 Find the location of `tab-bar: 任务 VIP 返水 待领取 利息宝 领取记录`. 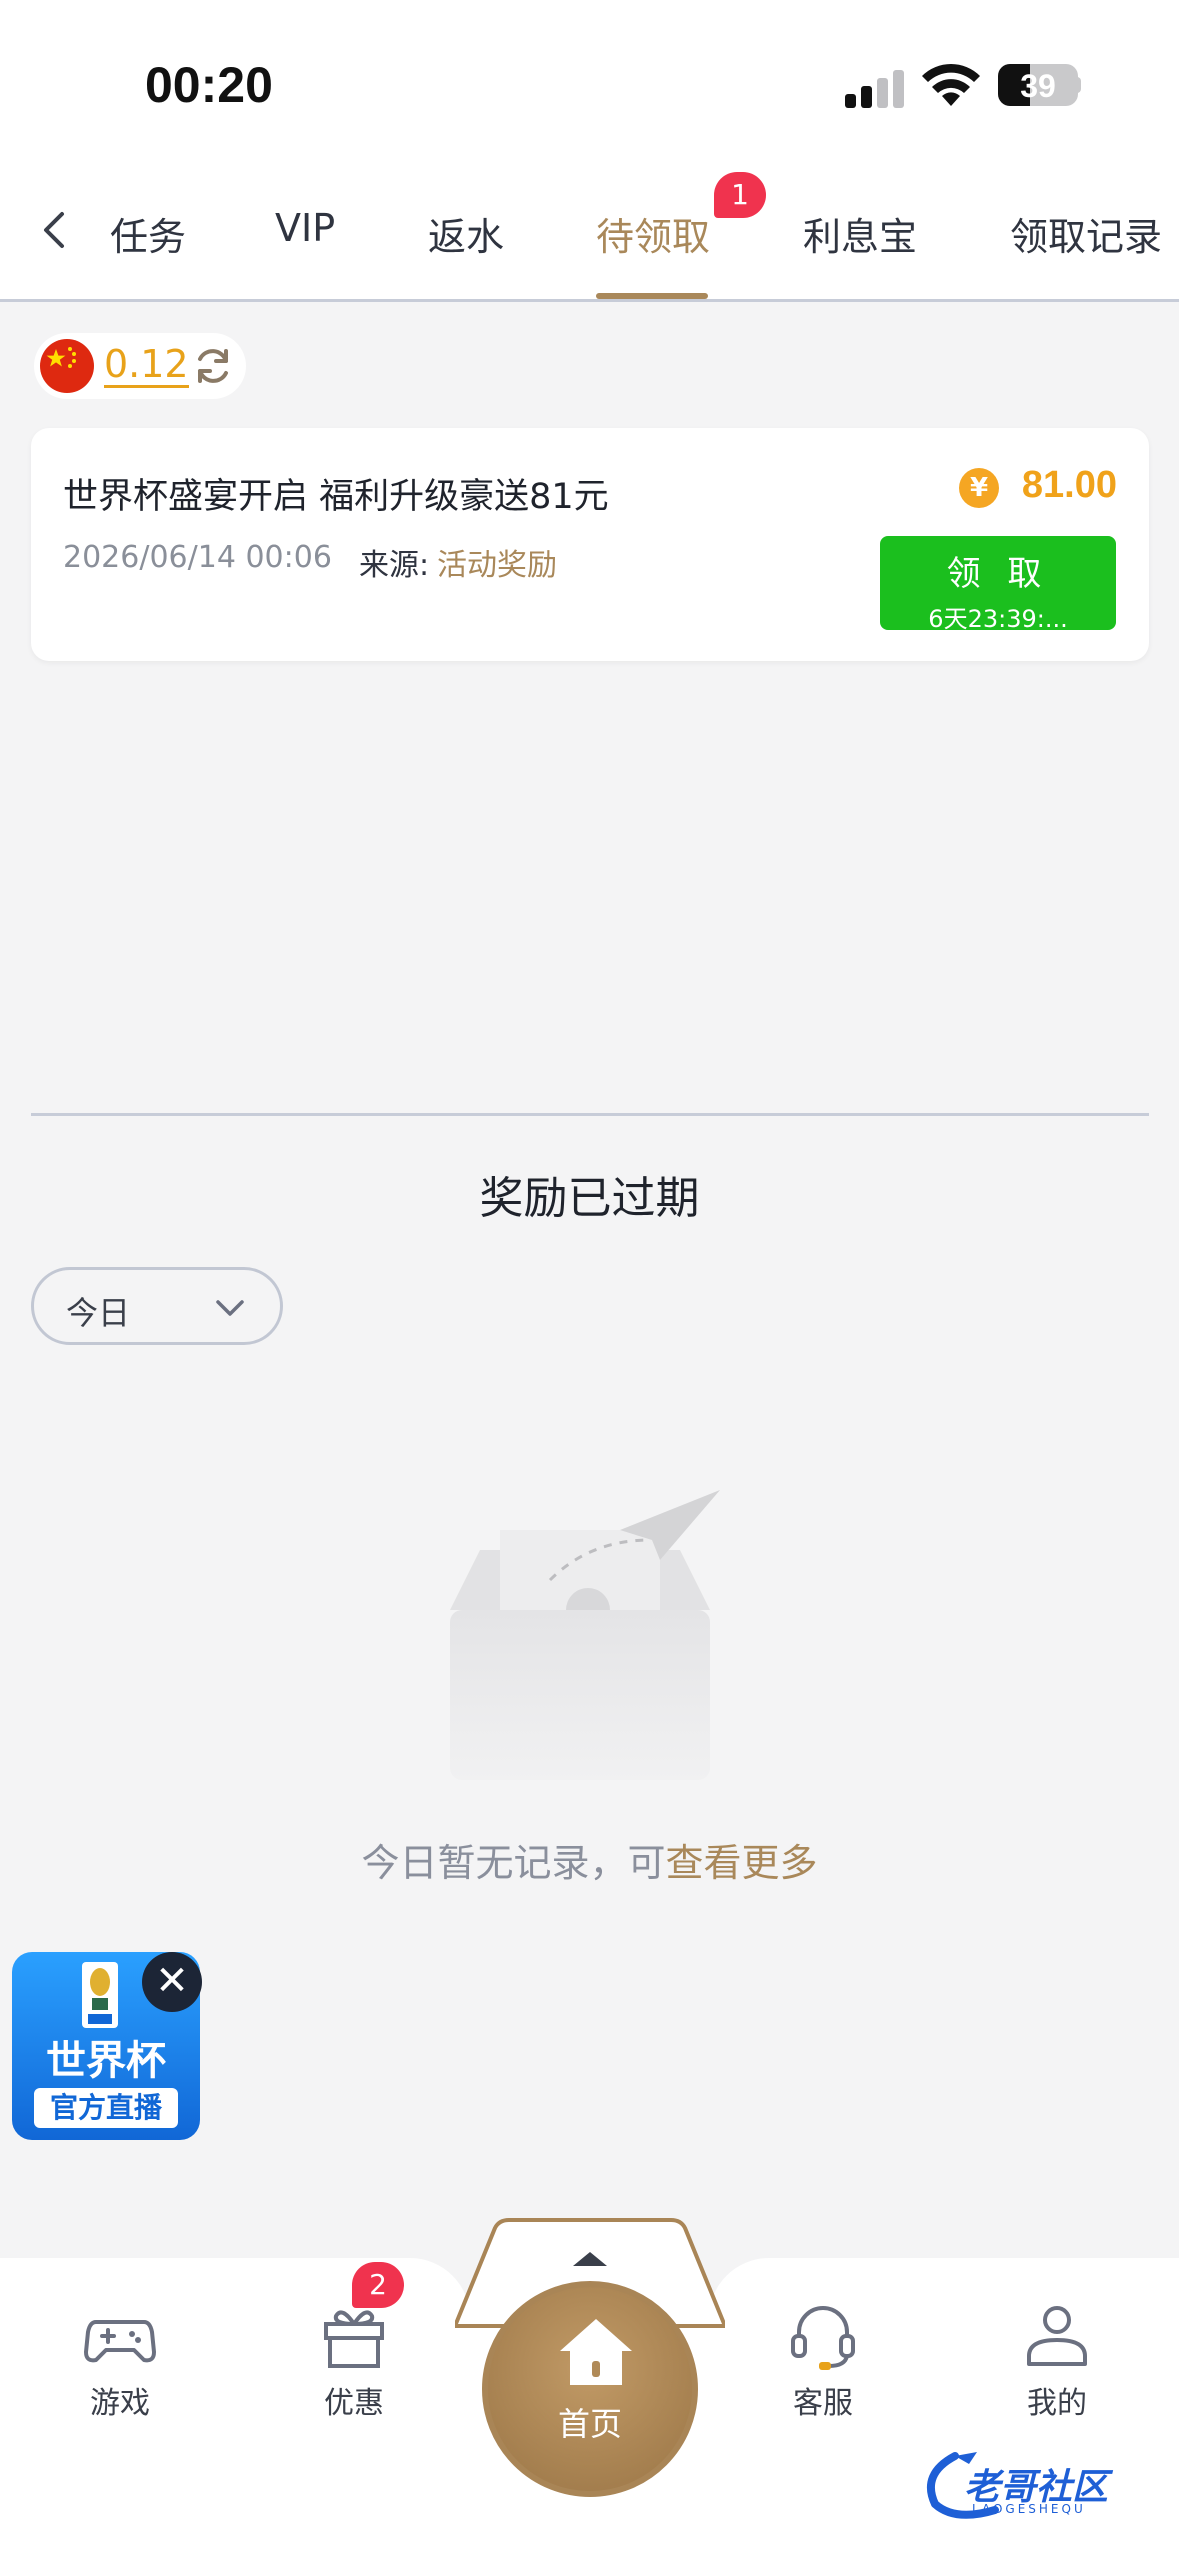

tab-bar: 任务 VIP 返水 待领取 利息宝 领取记录 is located at coordinates (589, 231).